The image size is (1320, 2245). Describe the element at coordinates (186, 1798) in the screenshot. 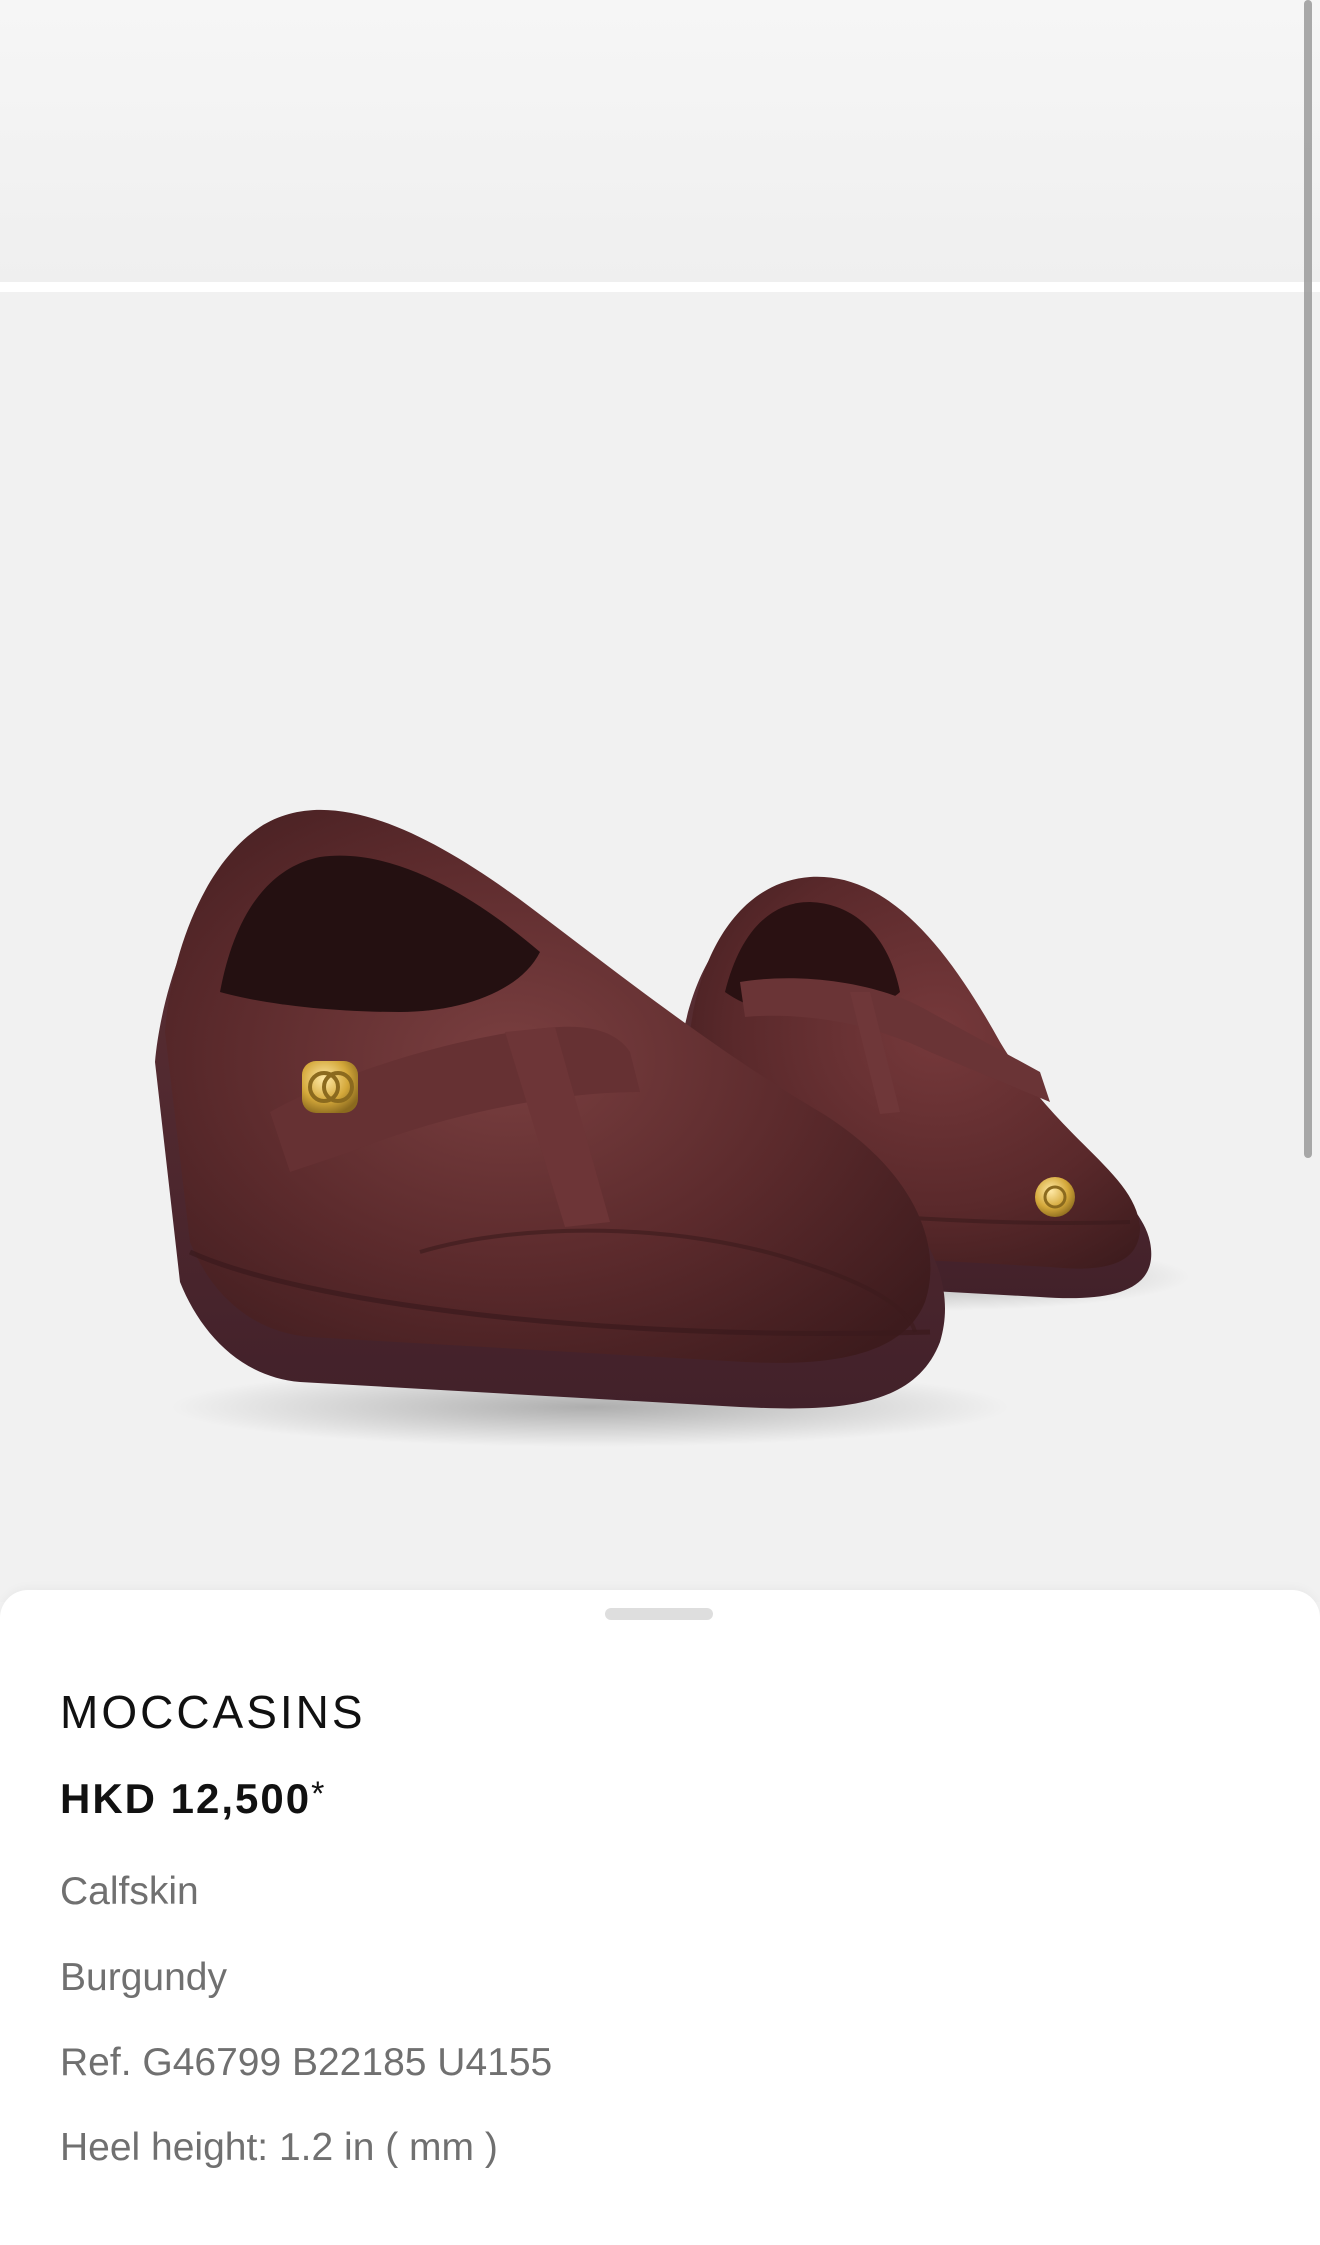

I see `price-value: HKD 12,500` at that location.